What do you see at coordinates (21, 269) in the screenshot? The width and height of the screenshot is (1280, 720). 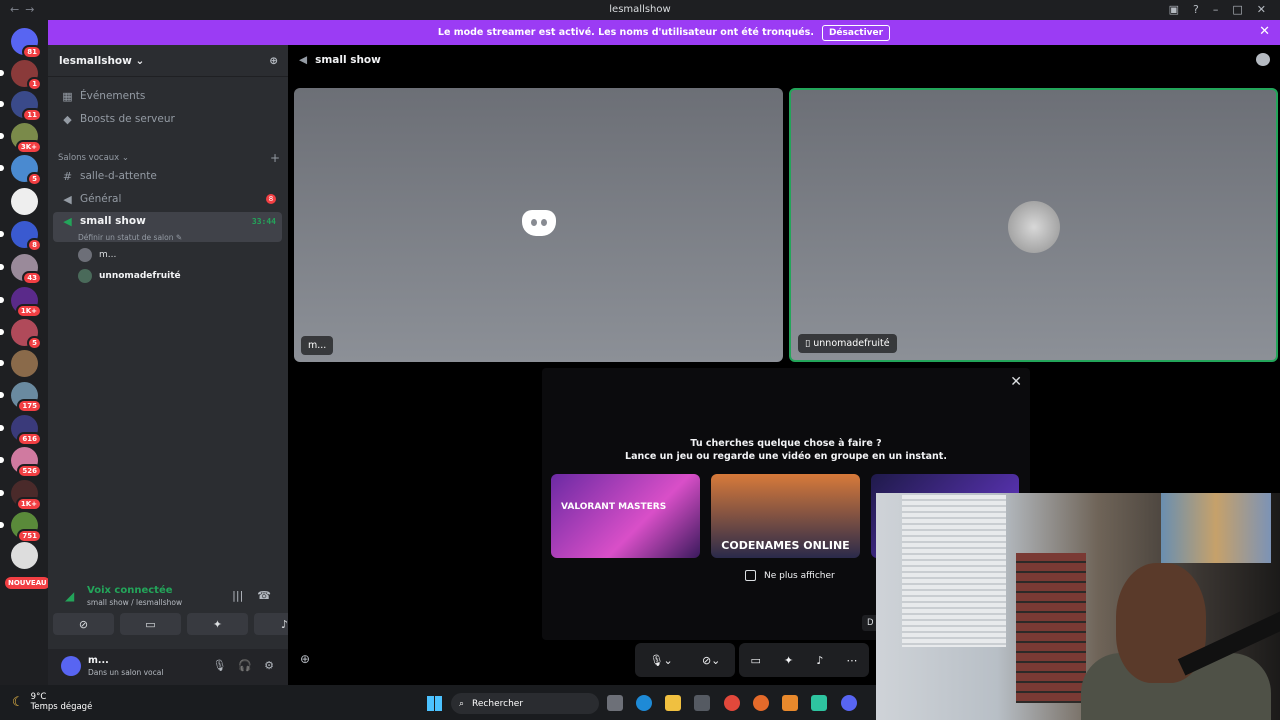 I see `server-icon: 43` at bounding box center [21, 269].